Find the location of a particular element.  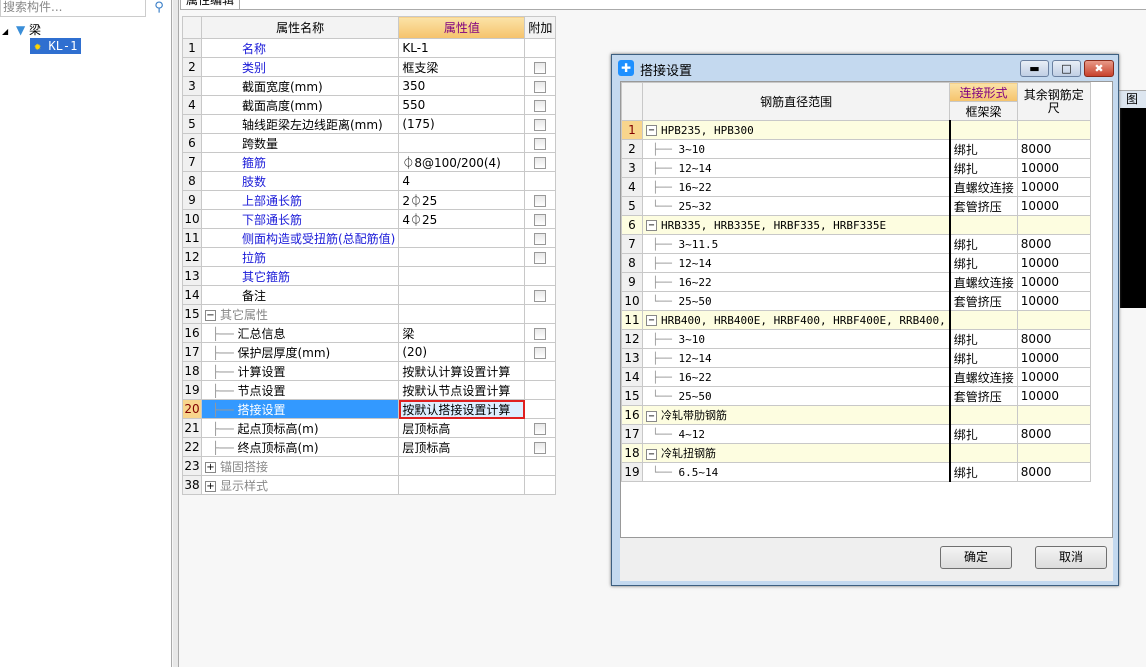

property-row: 6 跨数量 is located at coordinates (369, 143).